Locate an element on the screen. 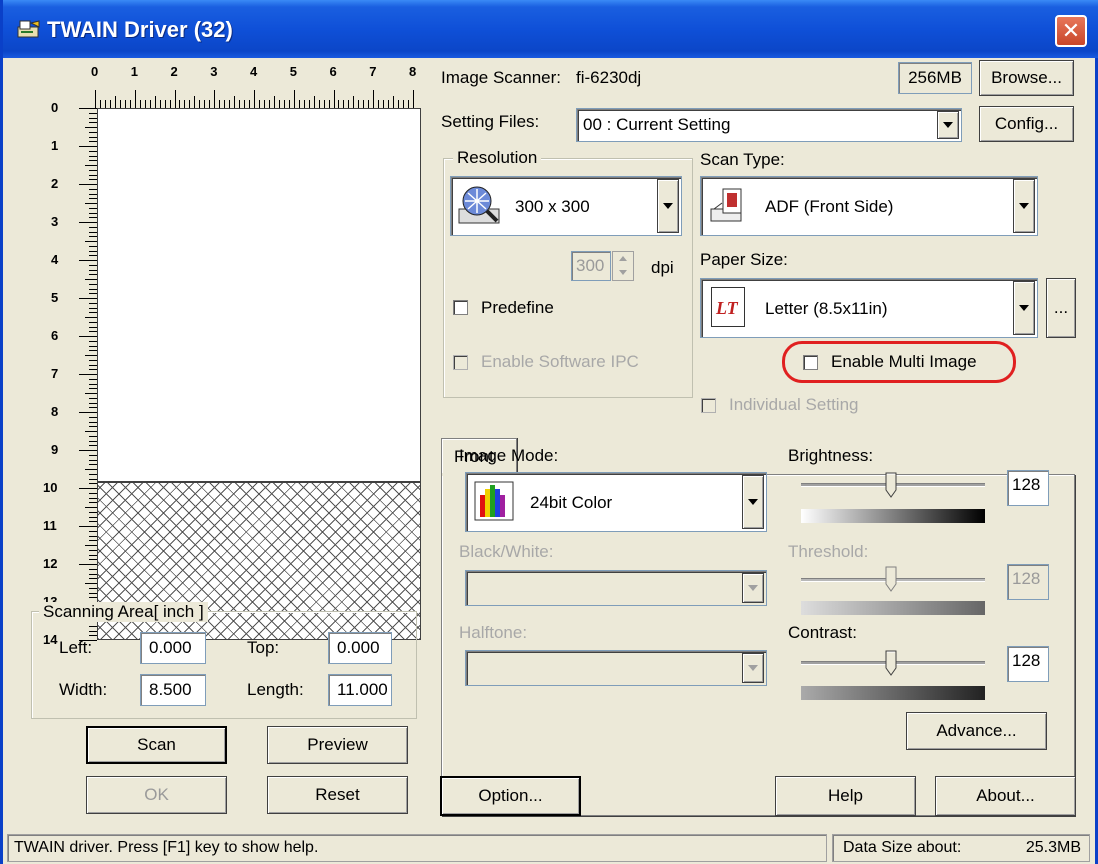  dpi-unit: dpi is located at coordinates (662, 267).